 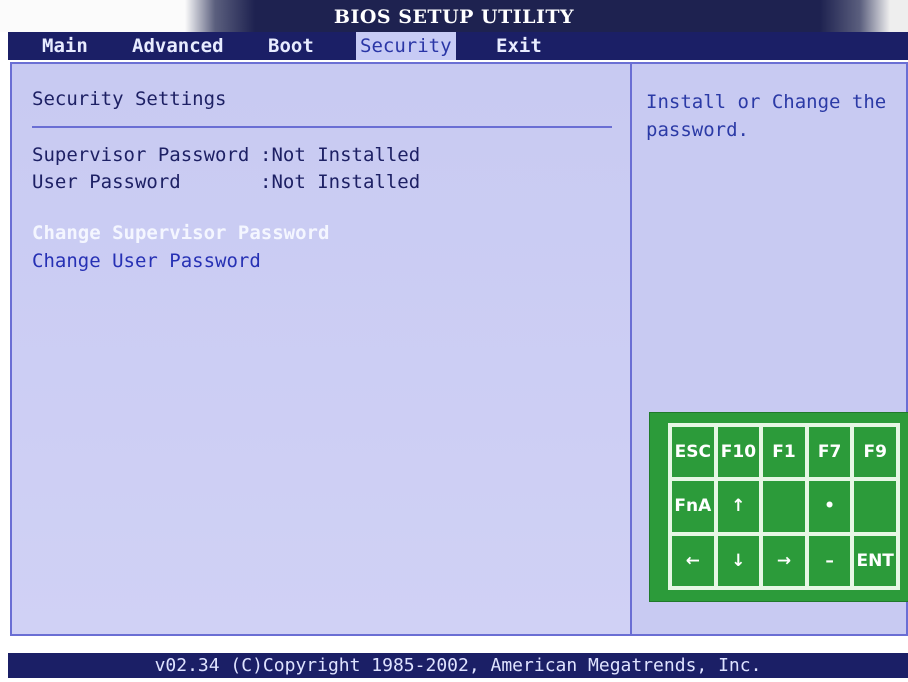 I want to click on app-title: BIOS SETUP UTILITY, so click(x=454, y=17).